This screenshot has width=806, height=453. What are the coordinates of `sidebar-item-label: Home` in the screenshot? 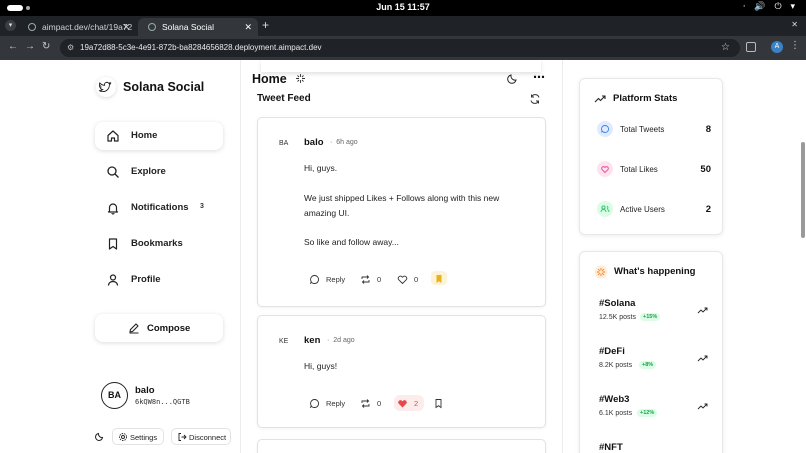 It's located at (144, 135).